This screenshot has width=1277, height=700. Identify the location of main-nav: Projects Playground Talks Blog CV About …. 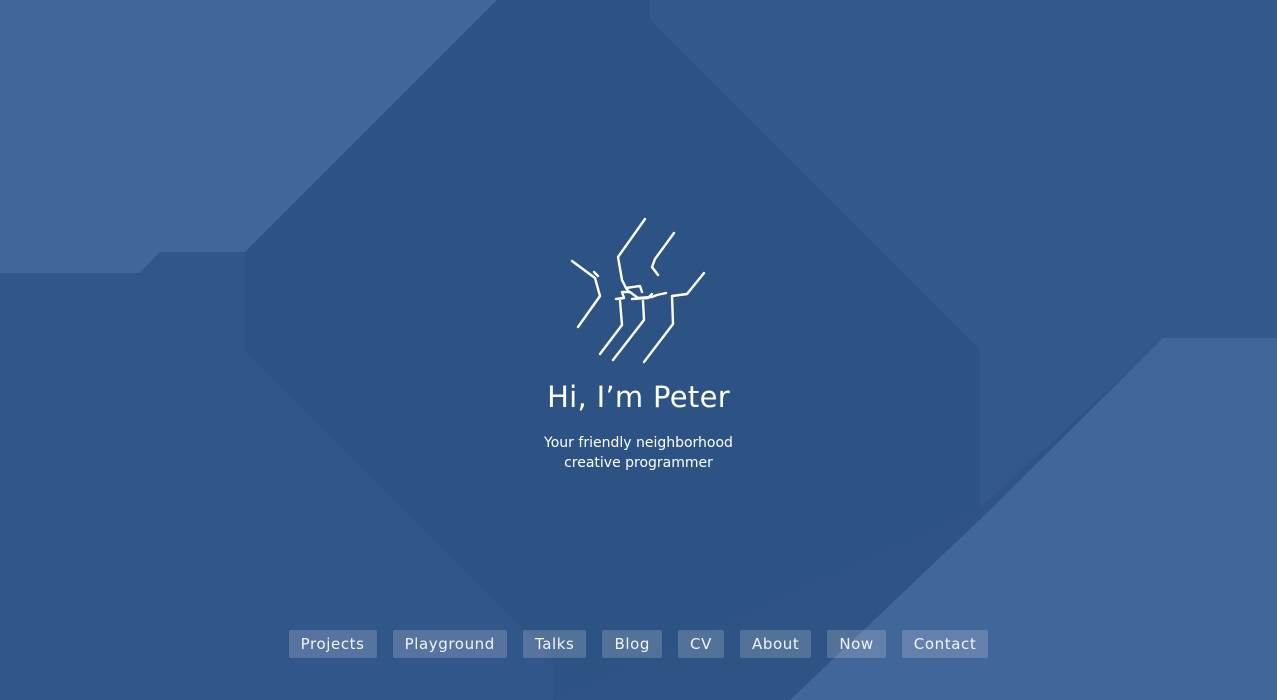
(638, 644).